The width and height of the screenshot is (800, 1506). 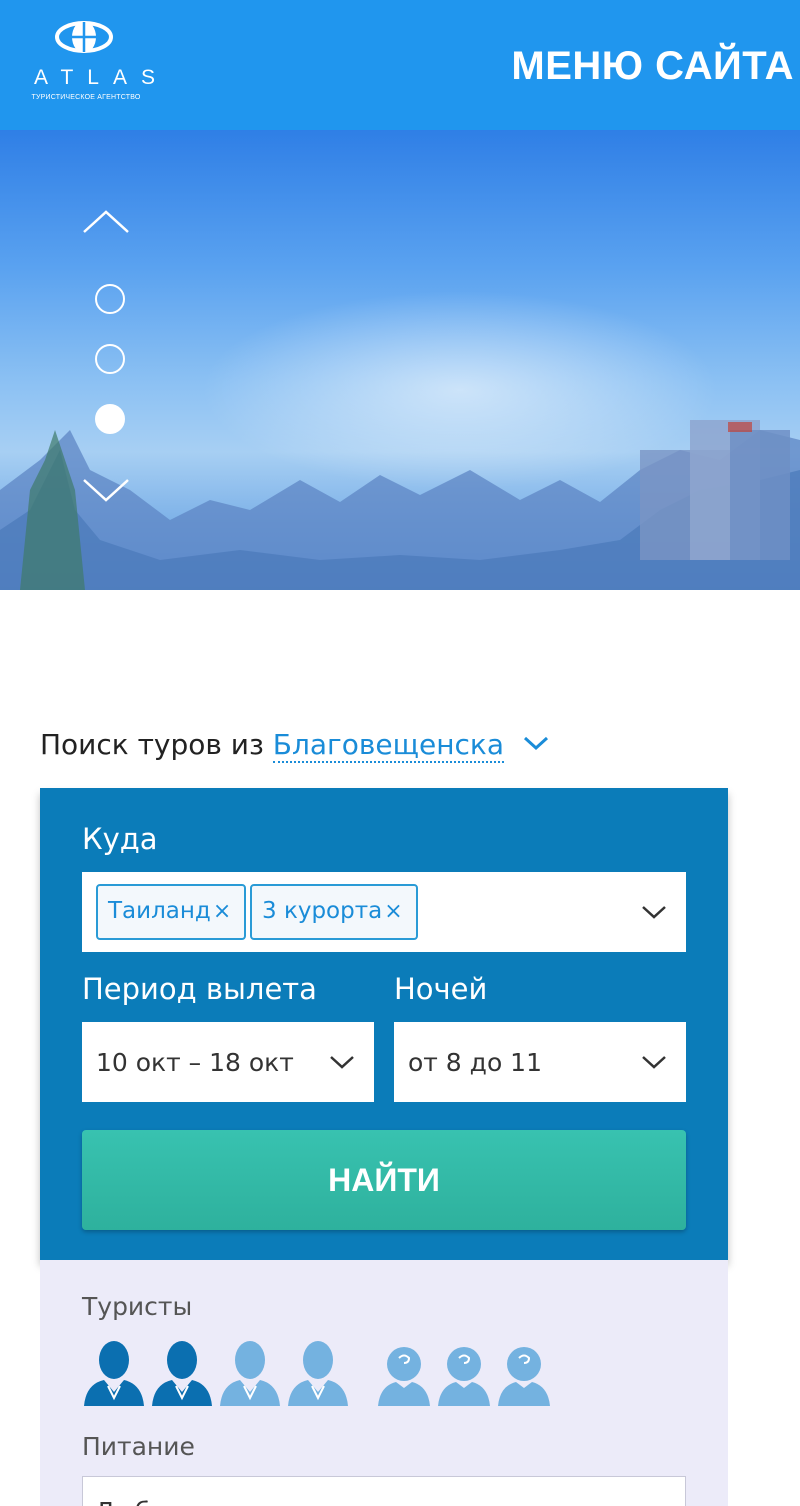 I want to click on destination-tag-resorts: 3 курорта×, so click(x=334, y=912).